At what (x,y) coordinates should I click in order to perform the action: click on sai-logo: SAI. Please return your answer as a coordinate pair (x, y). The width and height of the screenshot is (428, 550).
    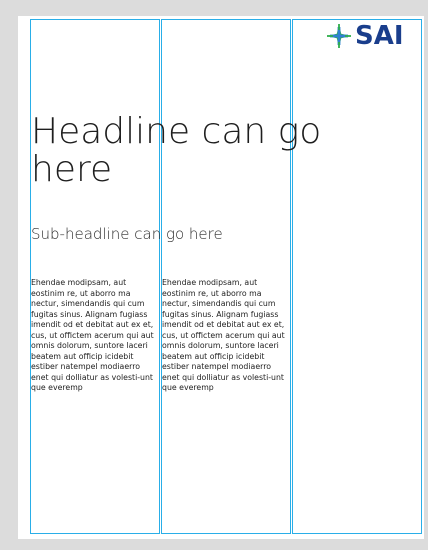
    Looking at the image, I should click on (365, 36).